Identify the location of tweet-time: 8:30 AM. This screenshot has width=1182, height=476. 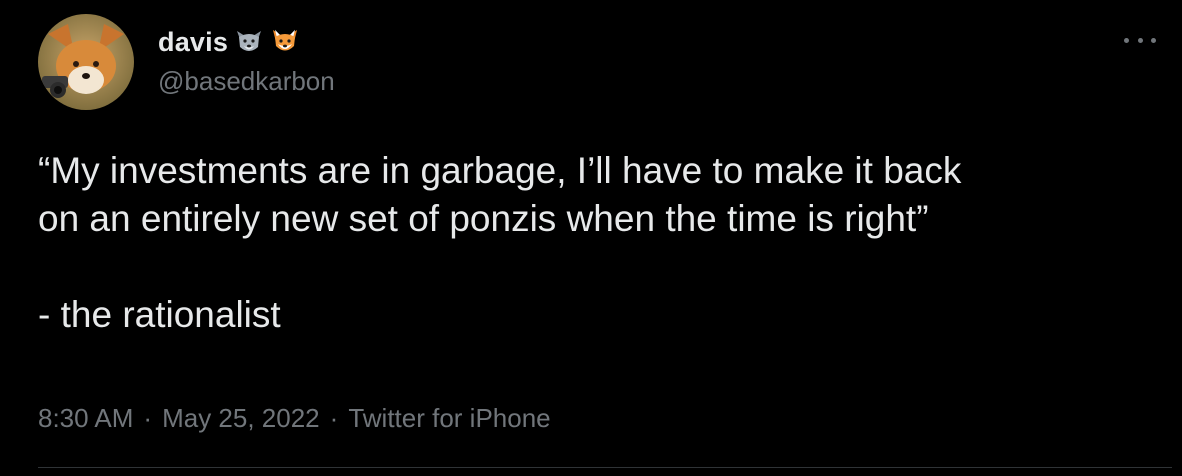
(85, 418).